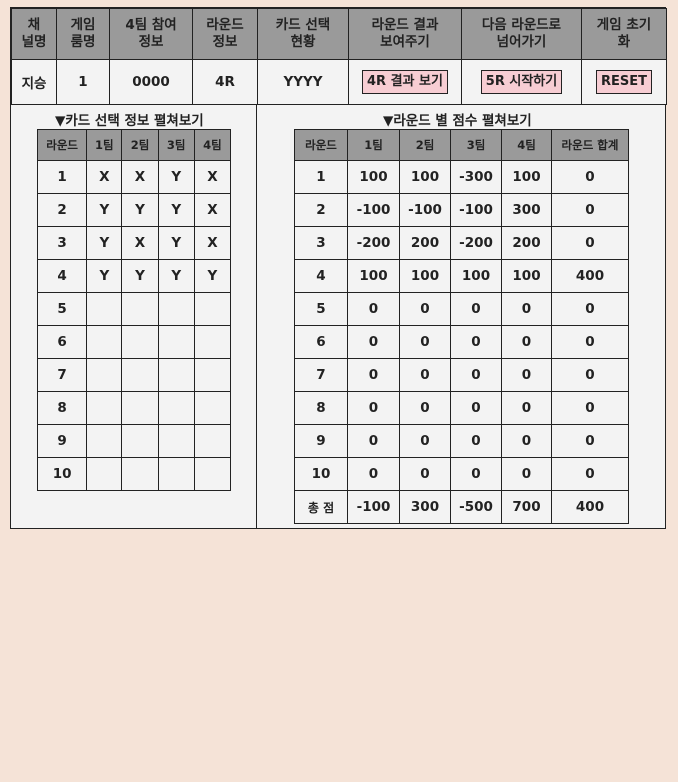 The height and width of the screenshot is (782, 678). I want to click on card-table-cell: 5, so click(62, 309).